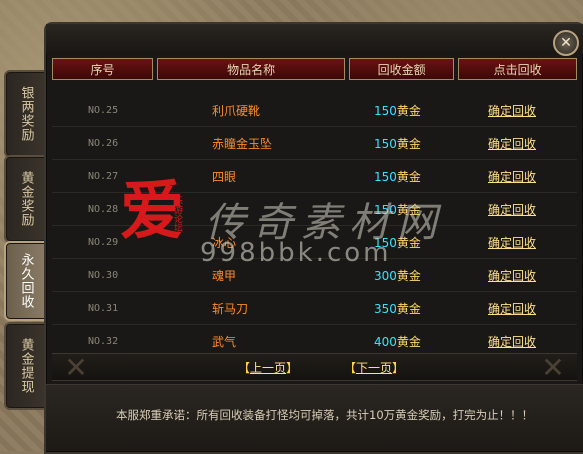 The width and height of the screenshot is (583, 454). Describe the element at coordinates (103, 308) in the screenshot. I see `row-index: NO.31` at that location.